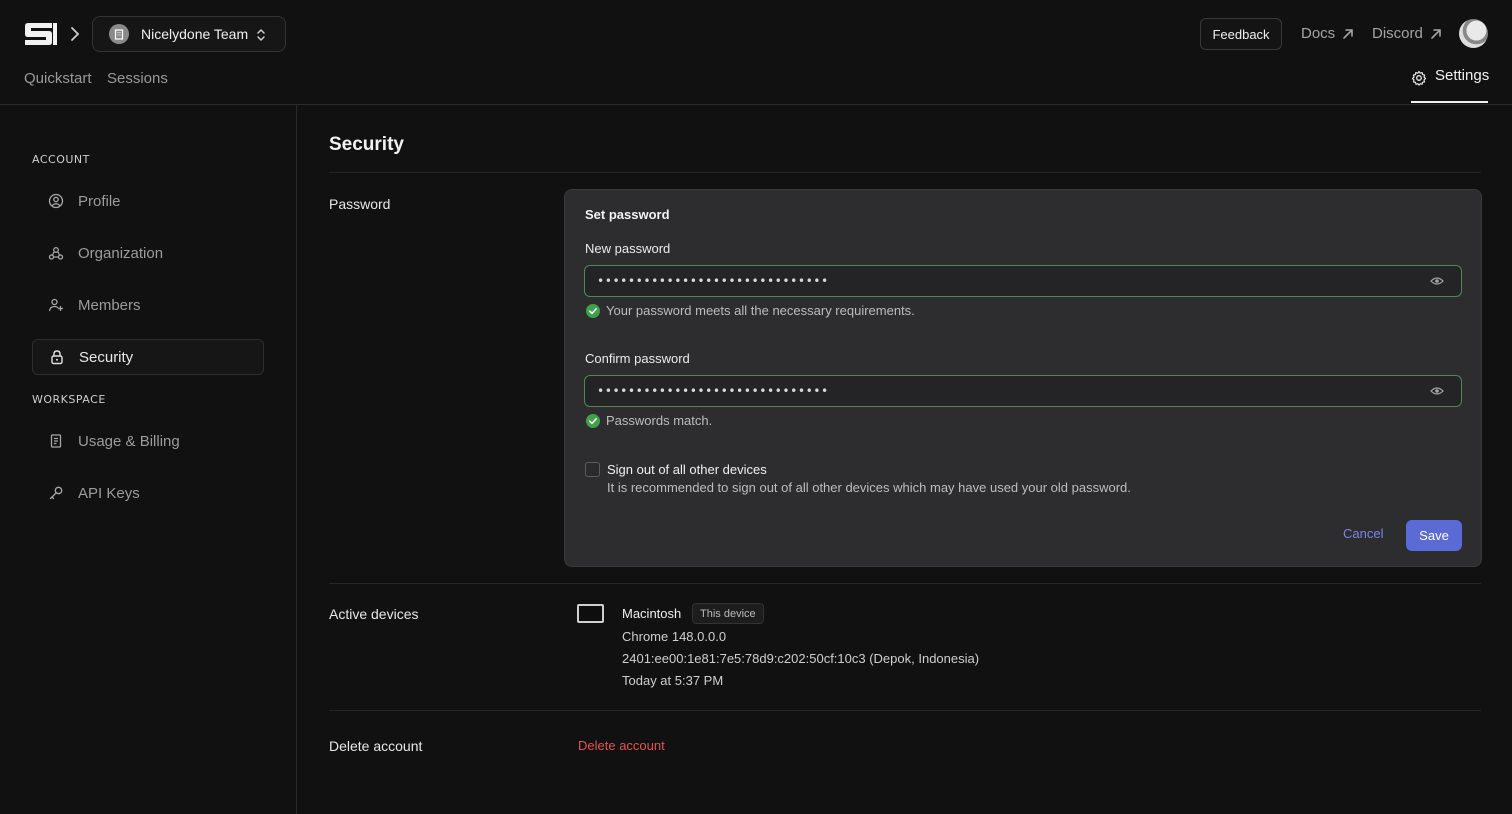 Image resolution: width=1512 pixels, height=814 pixels. What do you see at coordinates (1419, 78) in the screenshot?
I see `gear-icon` at bounding box center [1419, 78].